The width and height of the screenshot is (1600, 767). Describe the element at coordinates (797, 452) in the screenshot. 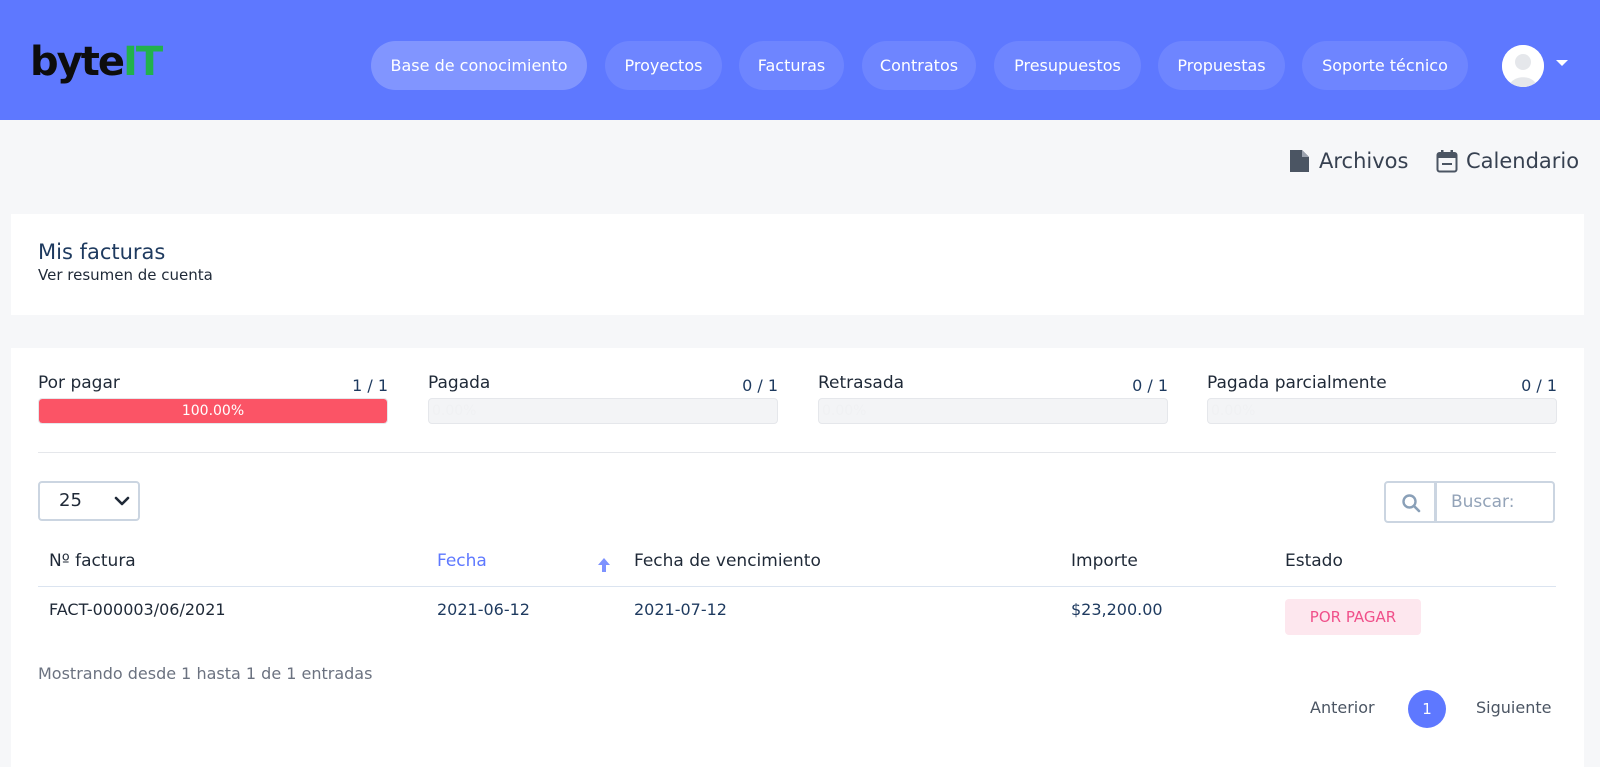

I see `divider` at that location.